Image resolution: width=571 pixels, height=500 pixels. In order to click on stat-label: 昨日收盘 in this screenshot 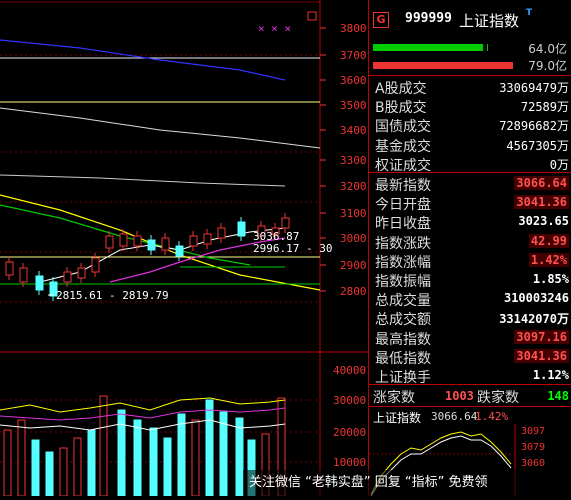, I will do `click(403, 224)`.